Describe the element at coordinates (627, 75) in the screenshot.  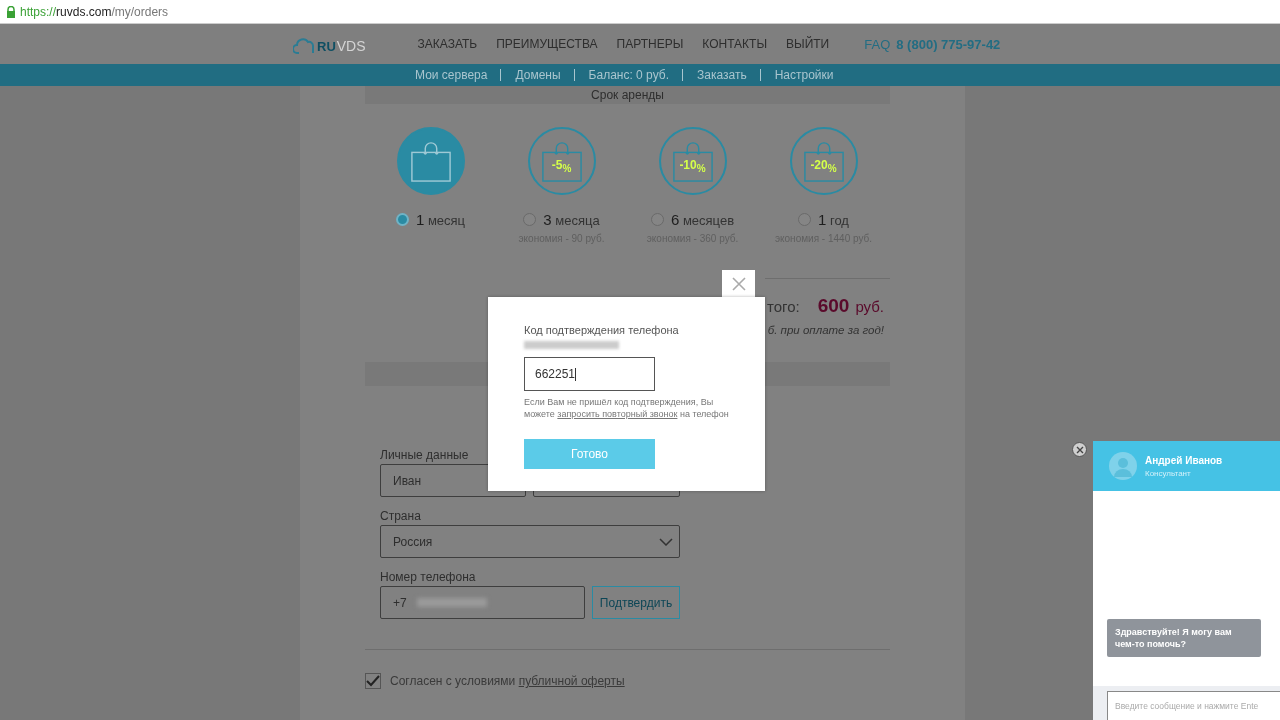
I see `sub-nav-link: Баланс: 0 руб.` at that location.